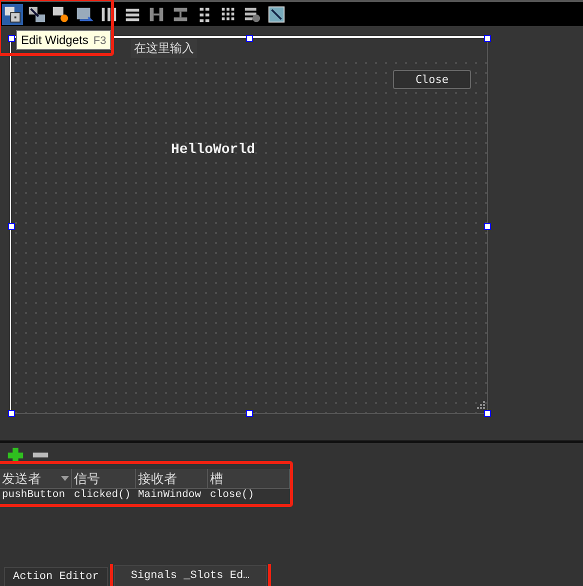 The height and width of the screenshot is (586, 583). Describe the element at coordinates (249, 479) in the screenshot. I see `column-header: 槽` at that location.